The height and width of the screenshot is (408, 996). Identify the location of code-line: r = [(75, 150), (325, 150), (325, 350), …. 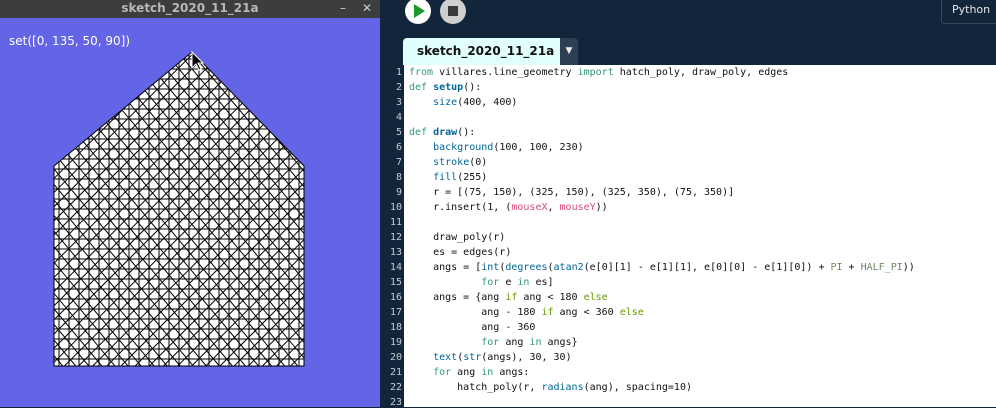
(571, 192).